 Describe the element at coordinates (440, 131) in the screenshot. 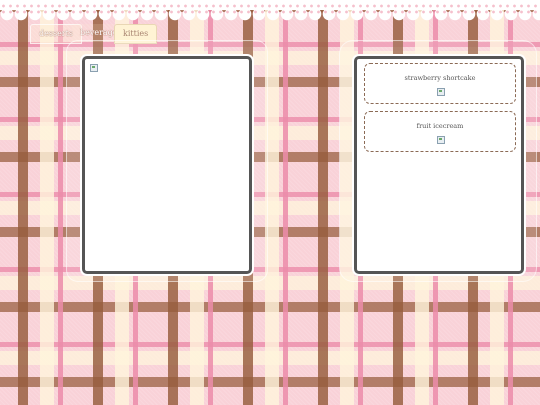

I see `list-item: fruit icecream` at that location.